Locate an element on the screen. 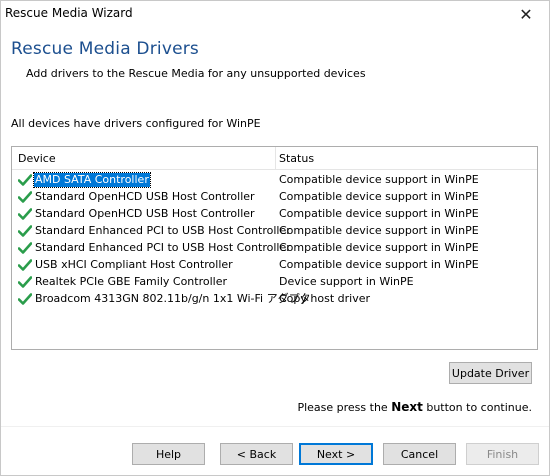 The image size is (550, 476). next-button: Next > is located at coordinates (336, 454).